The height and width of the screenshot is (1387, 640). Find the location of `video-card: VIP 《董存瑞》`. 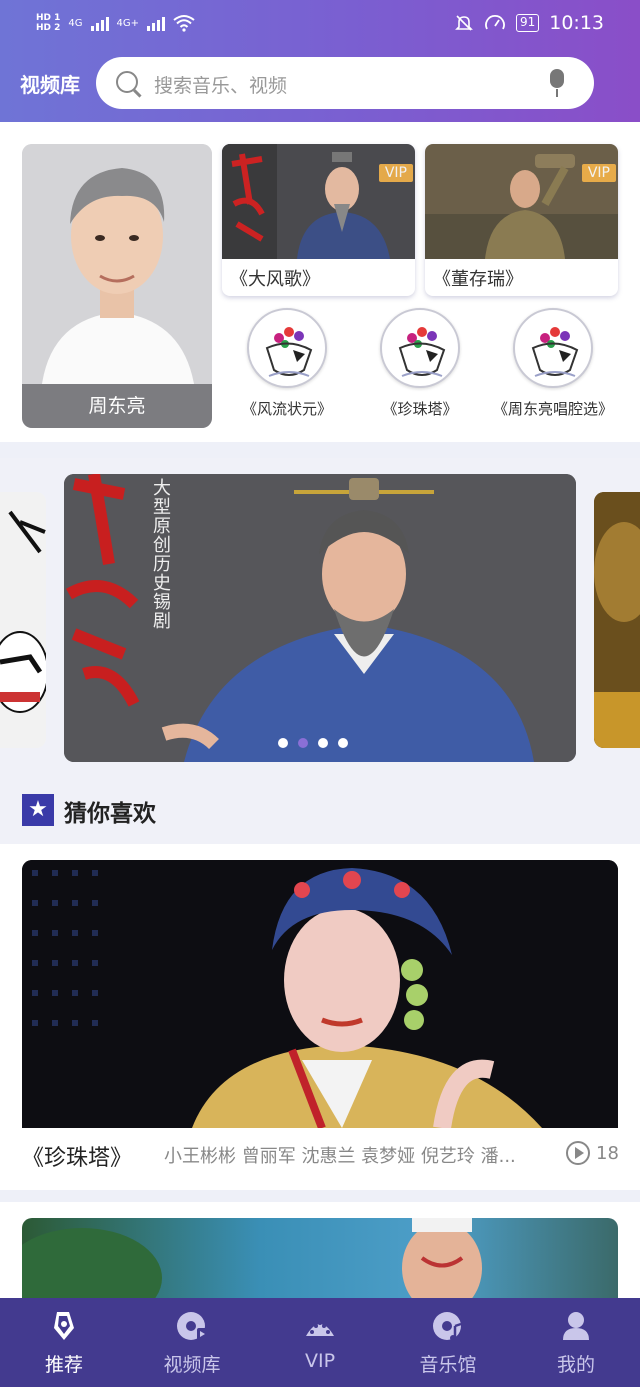

video-card: VIP 《董存瑞》 is located at coordinates (521, 220).